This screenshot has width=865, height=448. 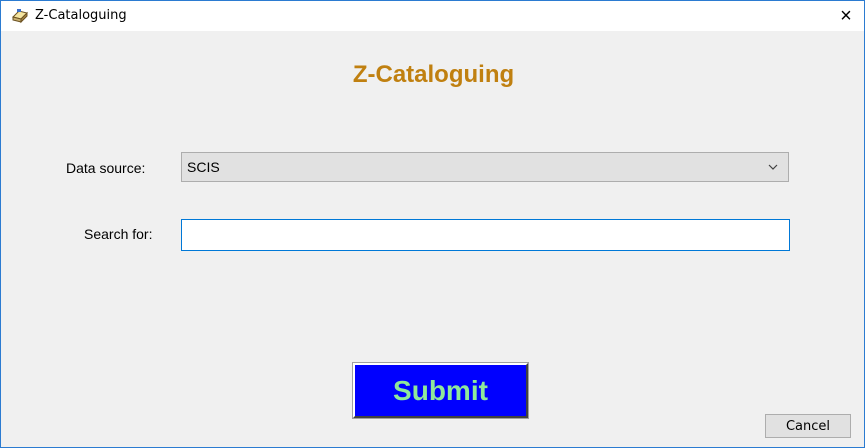 I want to click on chevron-down-icon, so click(x=773, y=167).